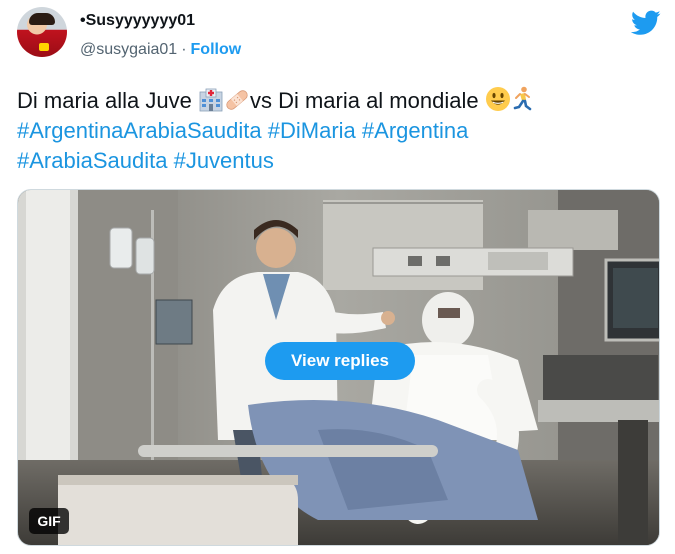  I want to click on tweet-line-3: #ArabiaSaudita #Juventus, so click(337, 161).